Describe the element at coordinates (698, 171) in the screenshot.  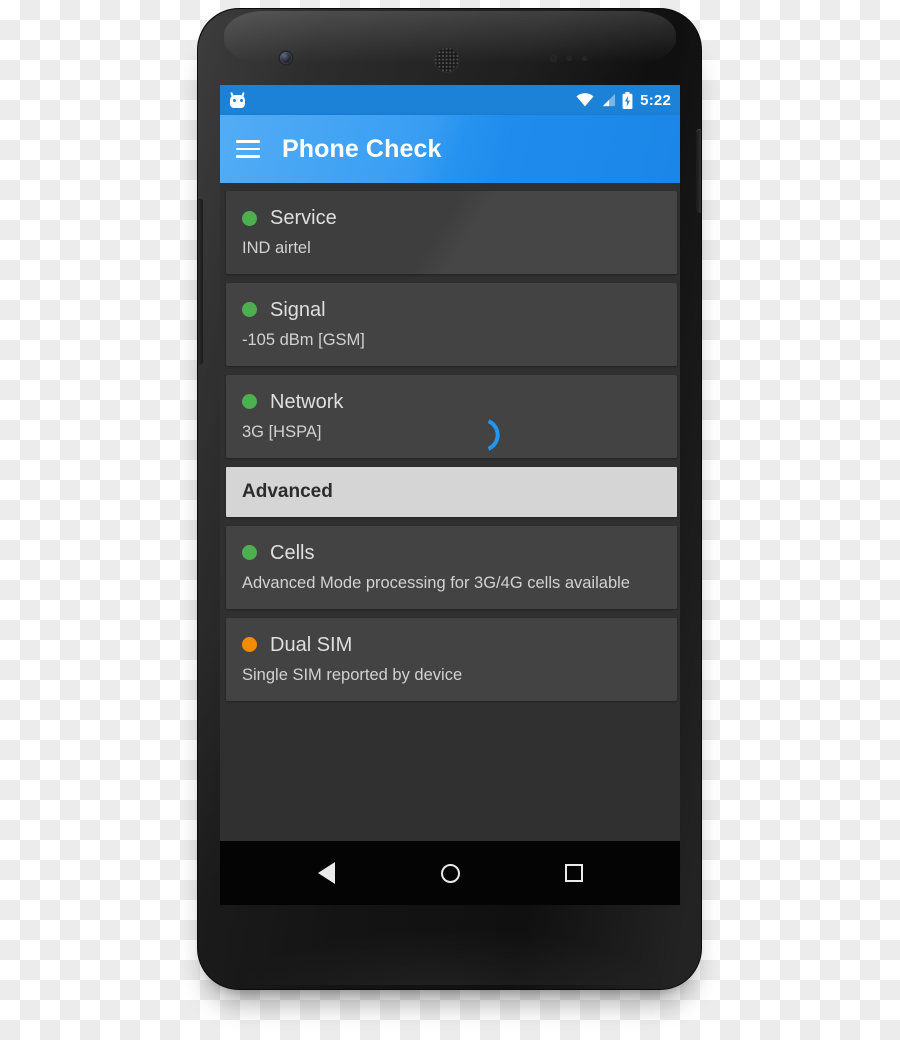
I see `power-button` at that location.